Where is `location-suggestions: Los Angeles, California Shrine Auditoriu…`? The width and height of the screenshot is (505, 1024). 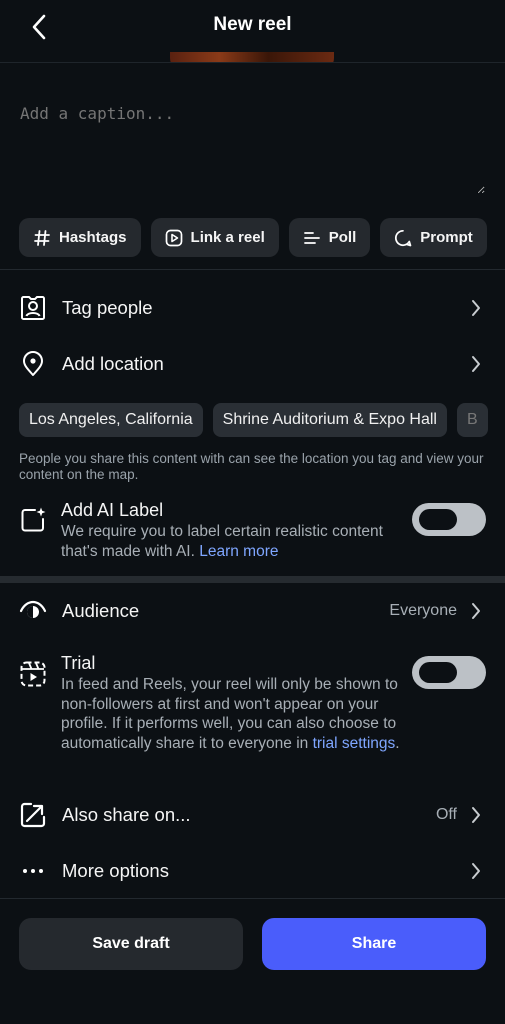 location-suggestions: Los Angeles, California Shrine Auditoriu… is located at coordinates (252, 420).